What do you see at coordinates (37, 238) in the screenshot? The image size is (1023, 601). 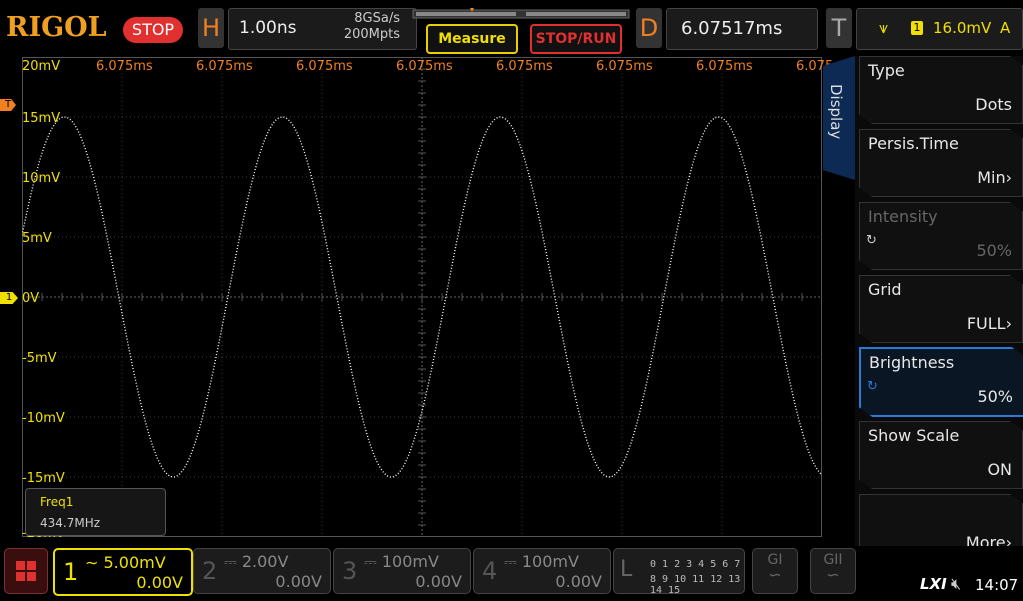 I see `y-label: 5mV` at bounding box center [37, 238].